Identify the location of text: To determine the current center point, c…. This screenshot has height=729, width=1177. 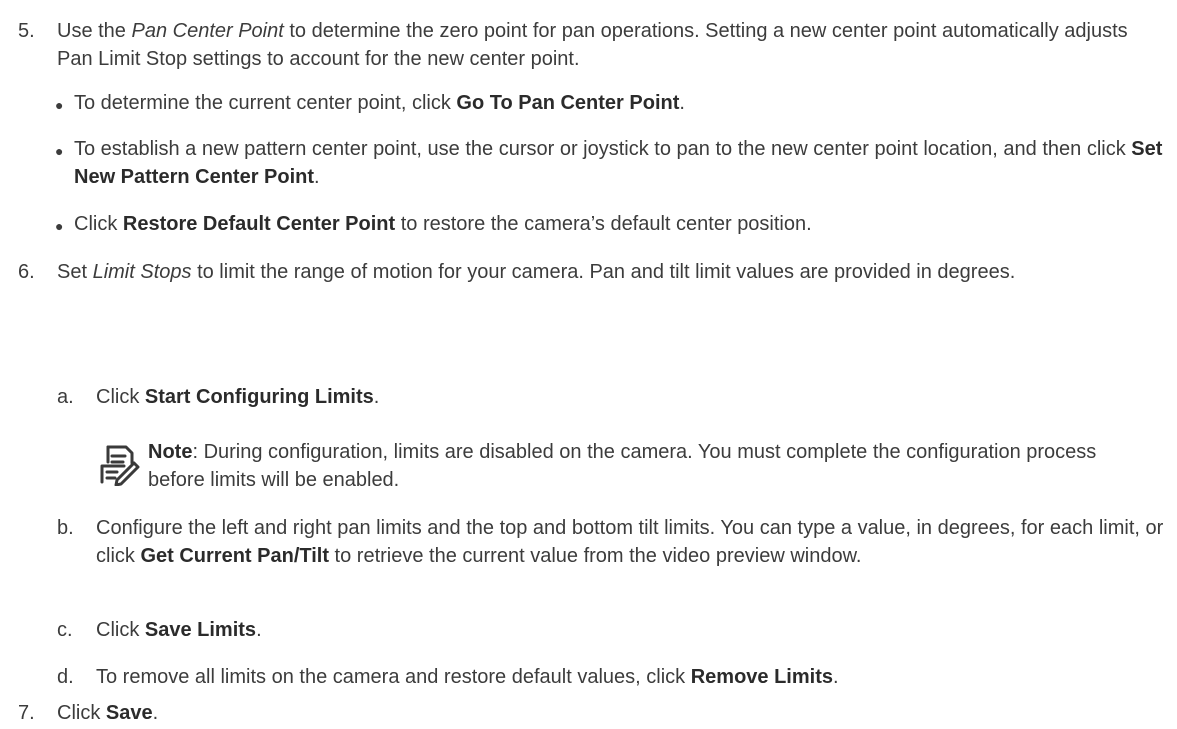
(265, 103).